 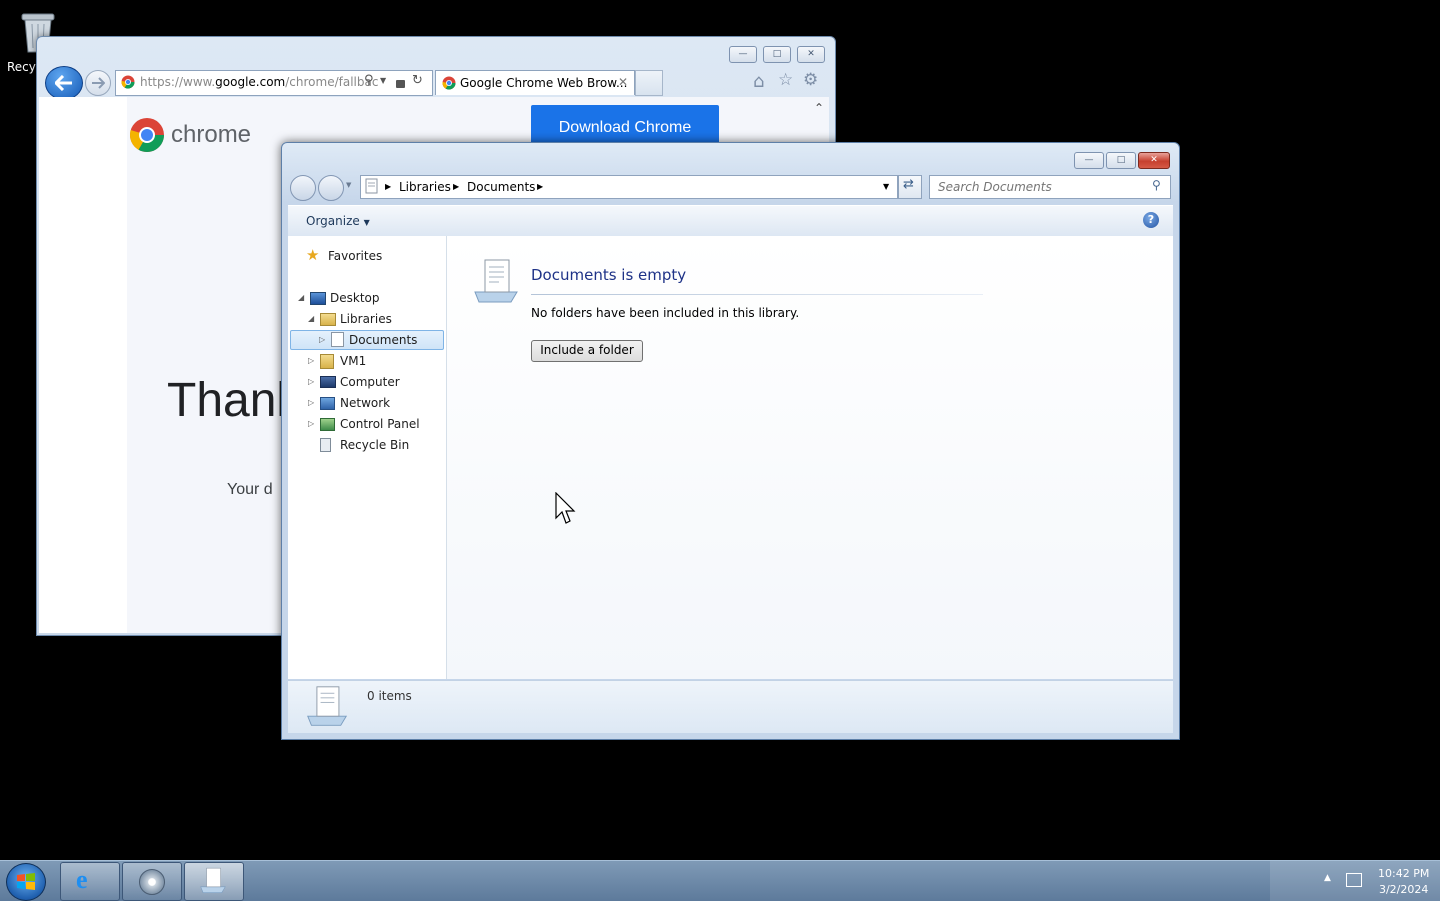 I want to click on page-body-text: Your d, so click(x=250, y=489).